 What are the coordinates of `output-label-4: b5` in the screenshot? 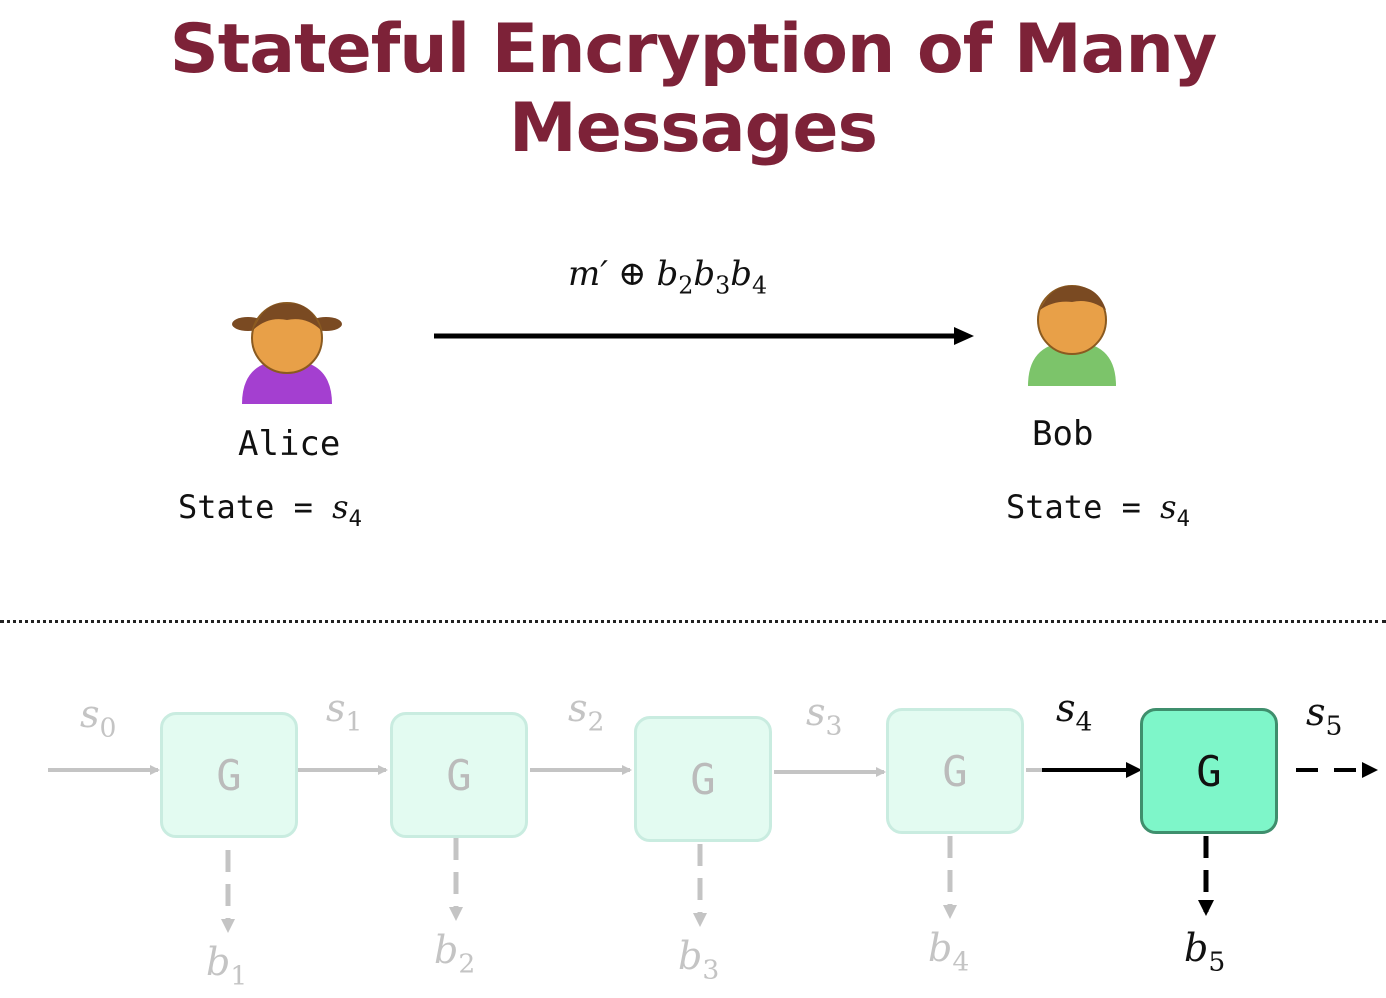 It's located at (1205, 952).